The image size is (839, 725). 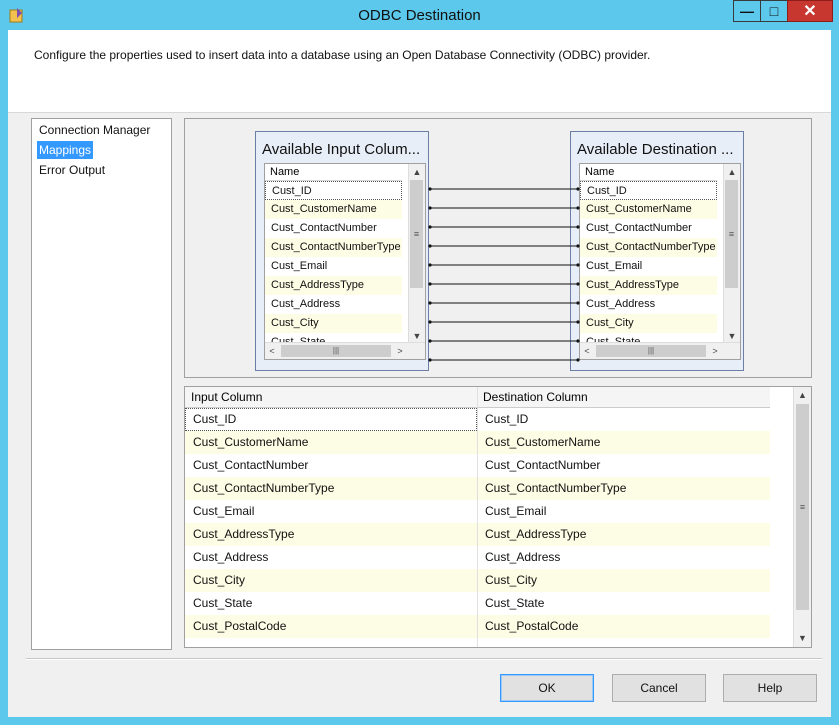 I want to click on grid-cell-input-column: Cust_Email, so click(x=219, y=511).